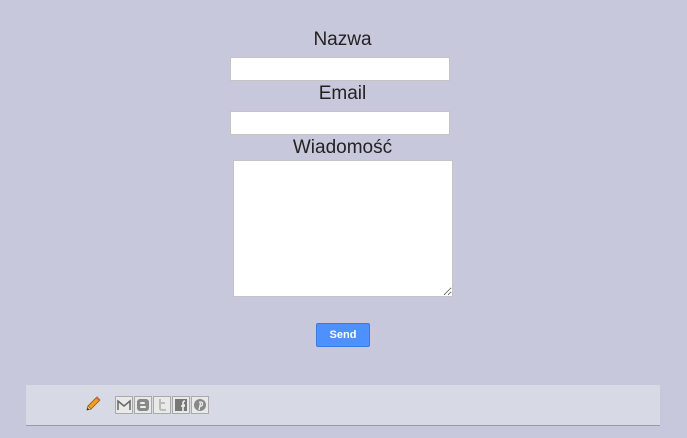  Describe the element at coordinates (181, 405) in the screenshot. I see `facebook-icon` at that location.